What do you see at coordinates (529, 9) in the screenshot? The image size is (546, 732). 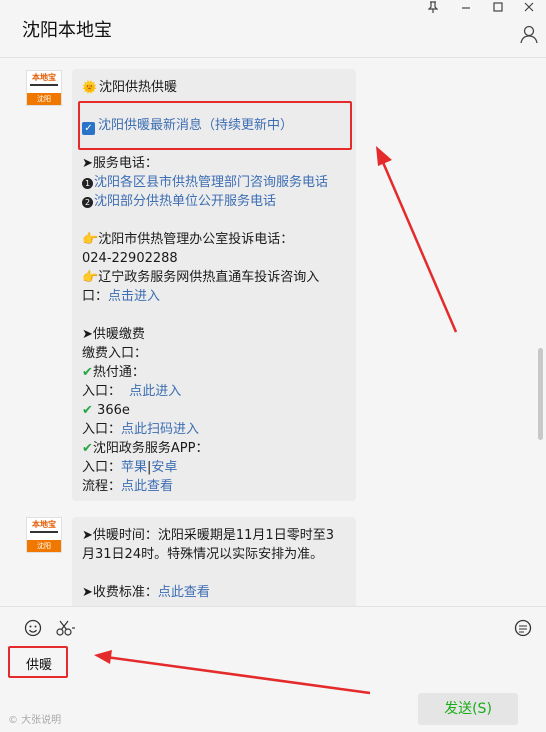 I see `close-icon` at bounding box center [529, 9].